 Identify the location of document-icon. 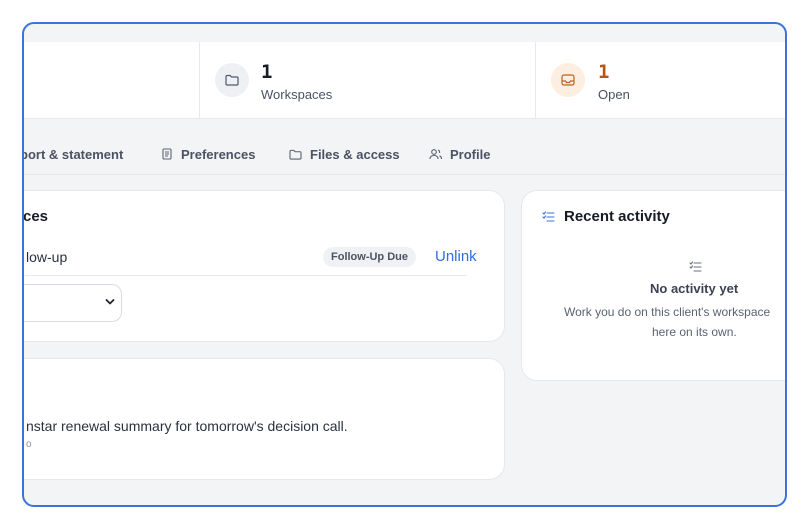
(167, 154).